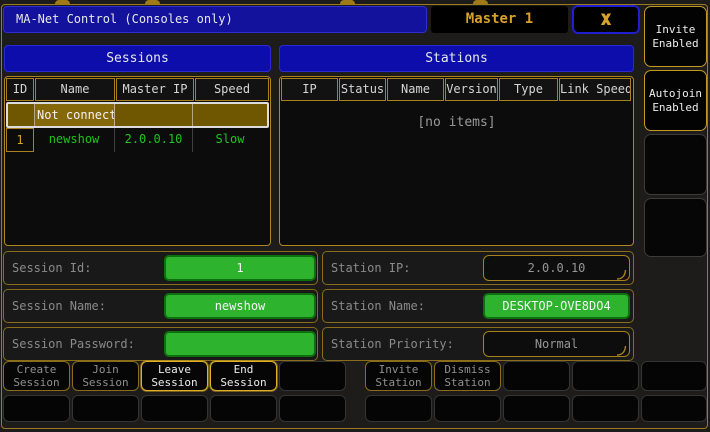 This screenshot has height=432, width=710. I want to click on column-header-ip: IP, so click(309, 89).